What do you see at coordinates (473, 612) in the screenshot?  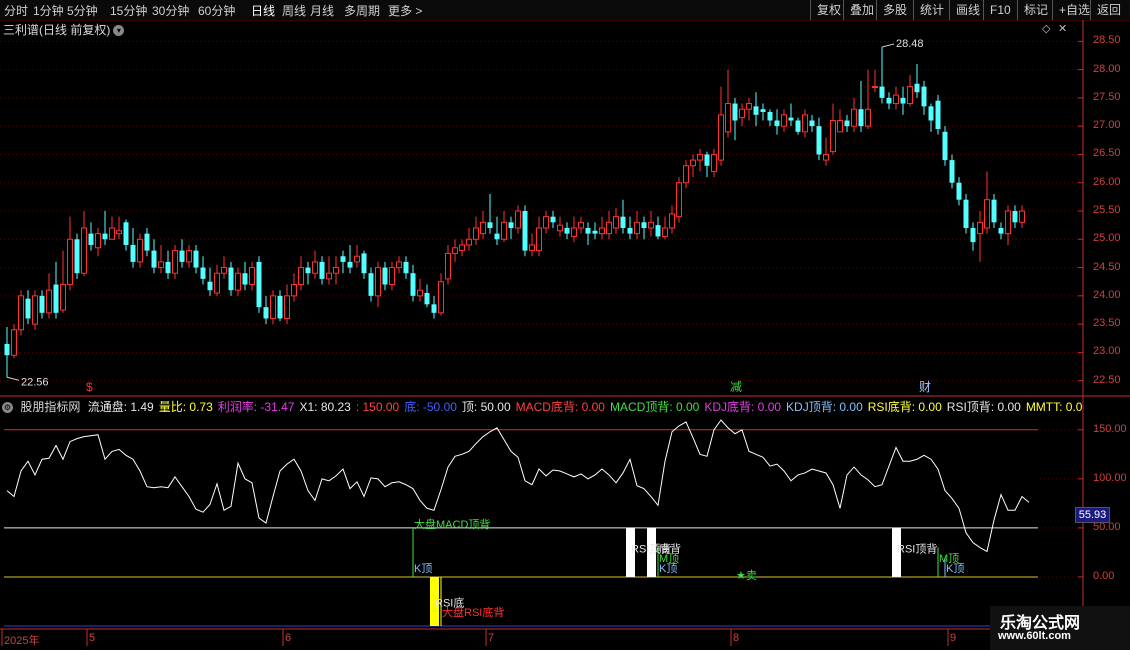 I see `signal-annotation: 大盘RSI底背` at bounding box center [473, 612].